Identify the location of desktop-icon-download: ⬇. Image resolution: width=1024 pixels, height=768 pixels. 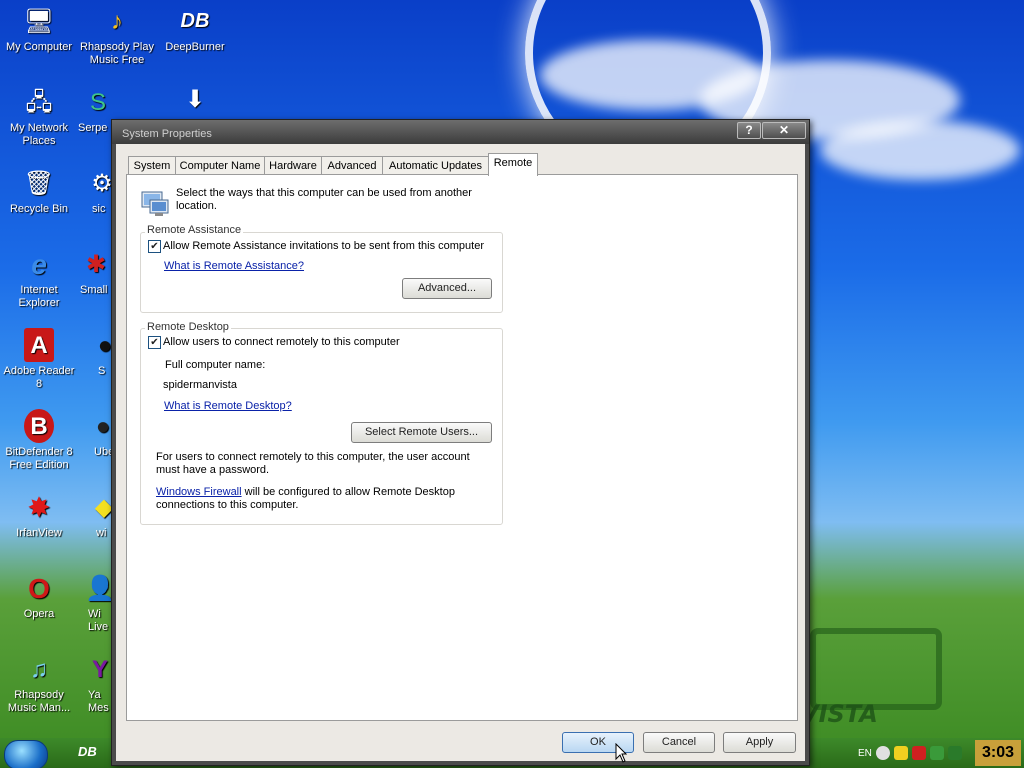
(195, 100).